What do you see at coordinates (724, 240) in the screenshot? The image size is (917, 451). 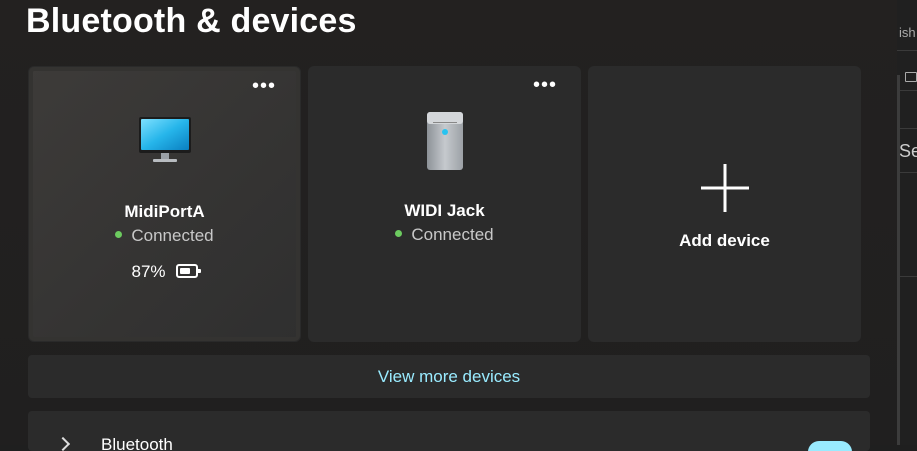 I see `add-device-label: Add device` at bounding box center [724, 240].